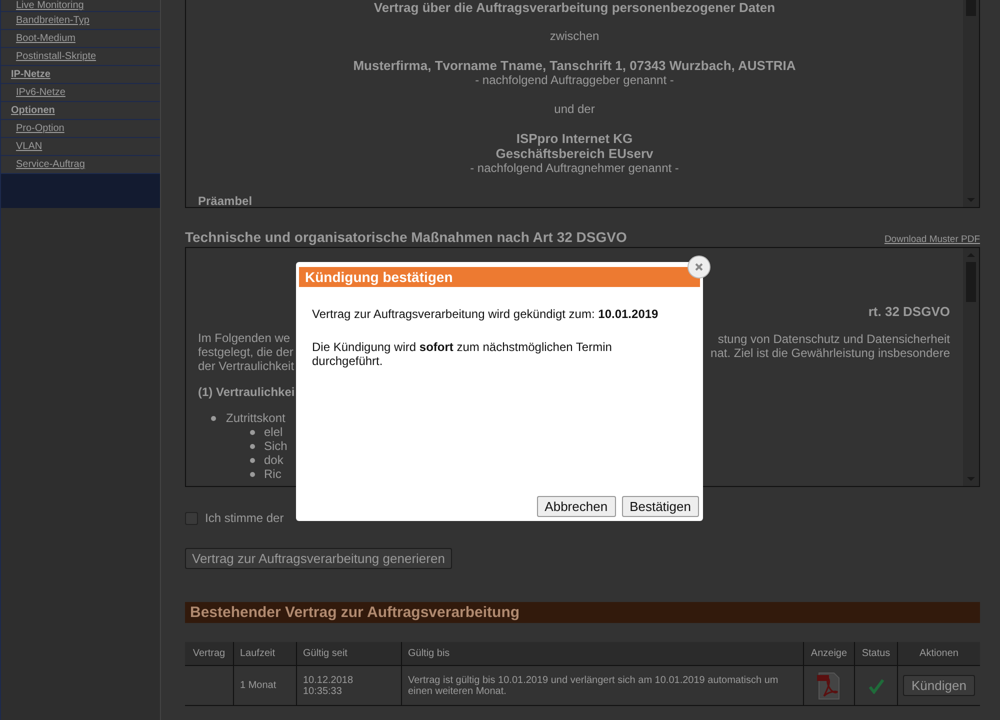  What do you see at coordinates (265, 654) in the screenshot?
I see `column-header: Laufzeit` at bounding box center [265, 654].